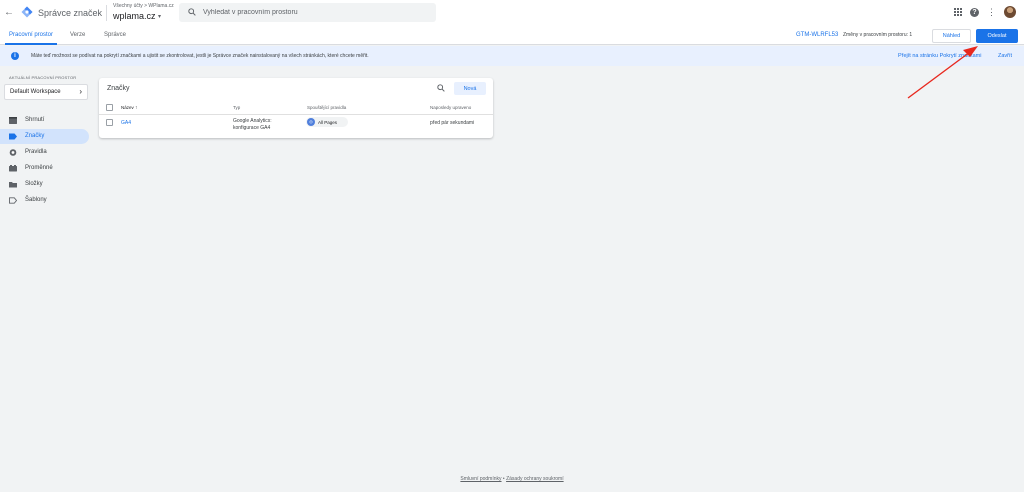 The width and height of the screenshot is (1024, 492). What do you see at coordinates (1005, 56) in the screenshot?
I see `close-banner-link: Zavřít` at bounding box center [1005, 56].